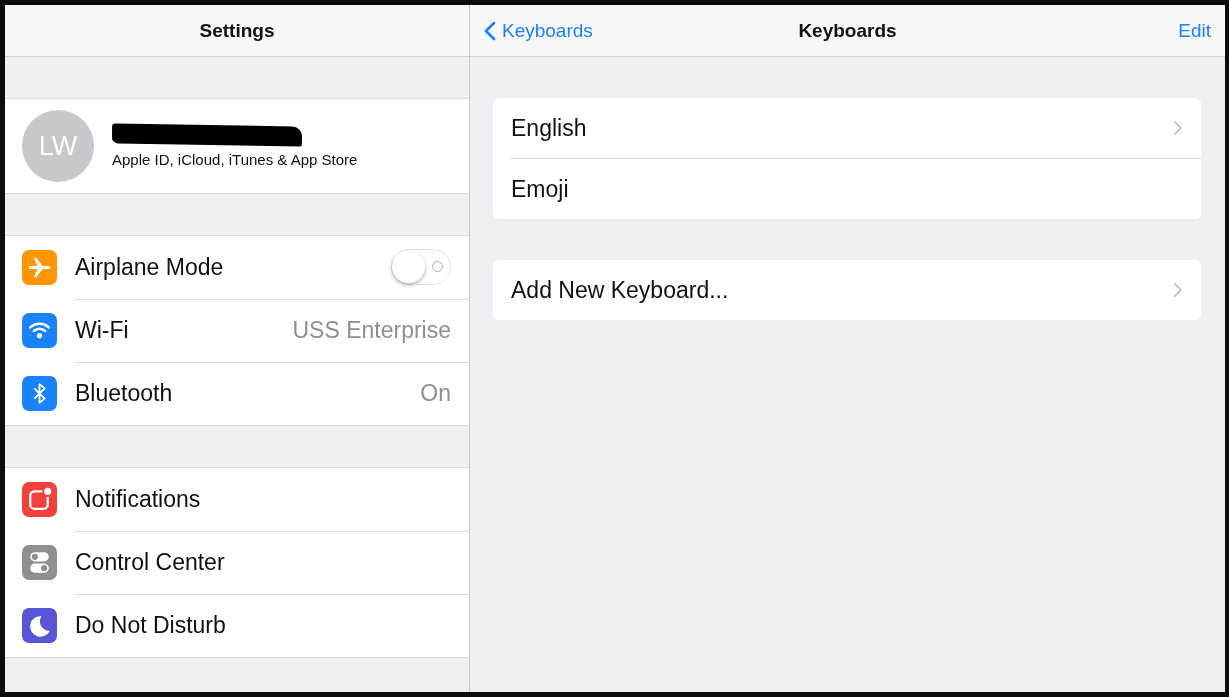  I want to click on nav-title: Settings, so click(237, 30).